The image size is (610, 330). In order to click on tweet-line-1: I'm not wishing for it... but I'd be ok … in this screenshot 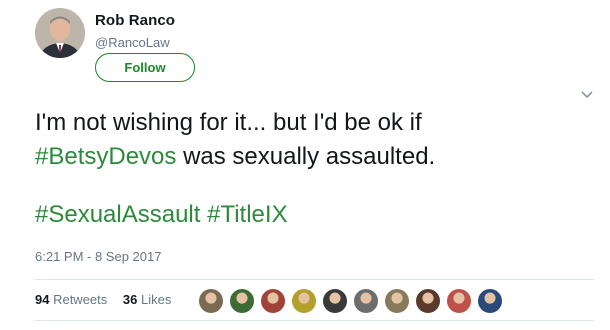, I will do `click(228, 122)`.